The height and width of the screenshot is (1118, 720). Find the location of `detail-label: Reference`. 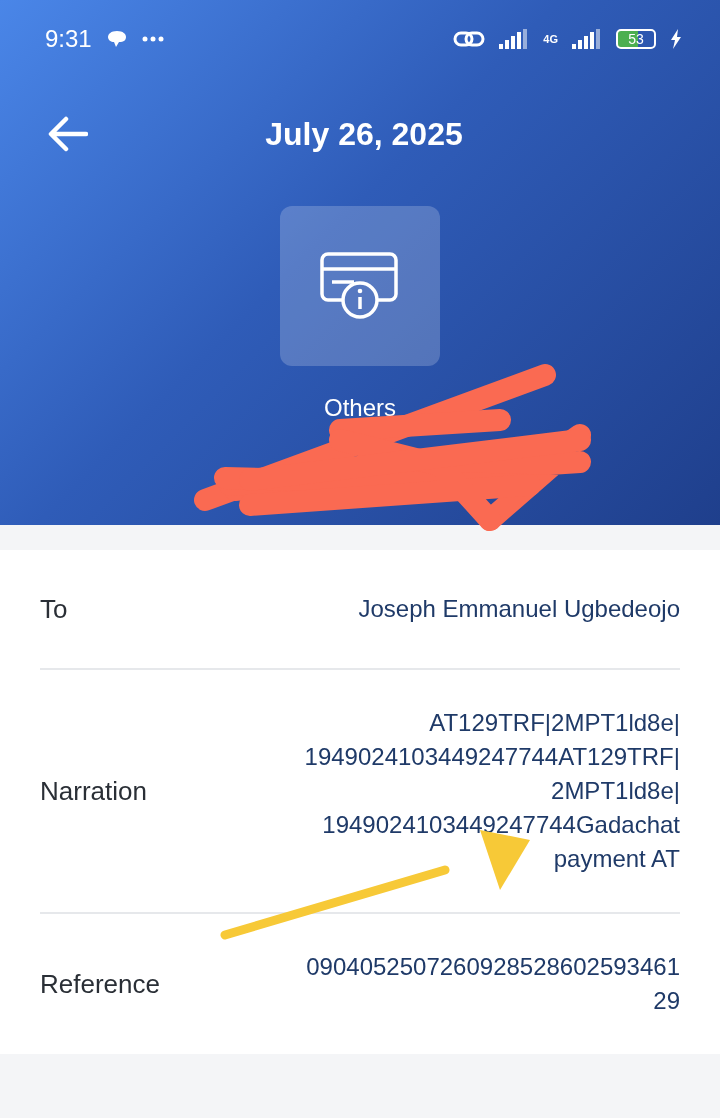

detail-label: Reference is located at coordinates (100, 984).